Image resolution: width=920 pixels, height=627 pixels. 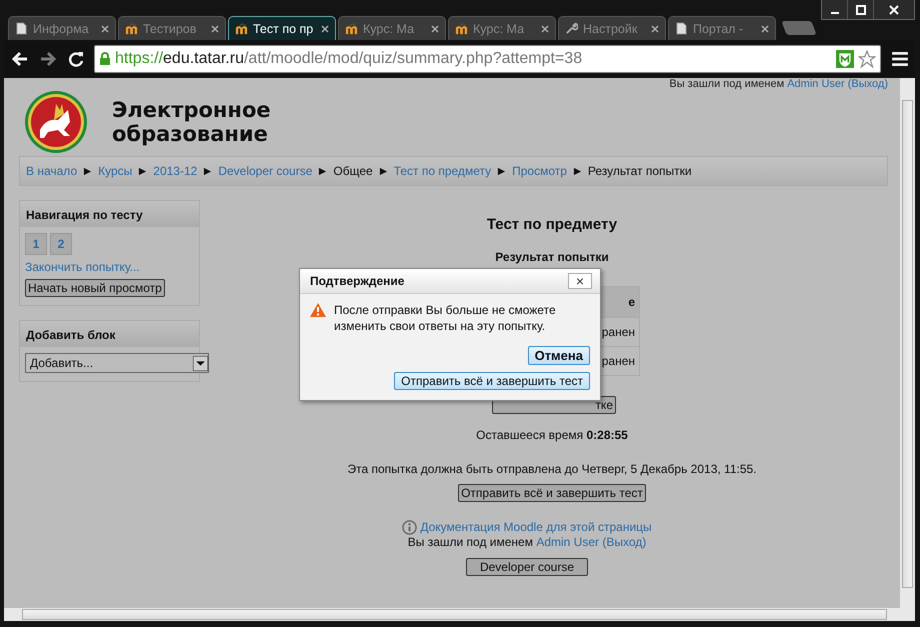 What do you see at coordinates (536, 527) in the screenshot?
I see `documentation-link: Документация Moodle для этой страницы` at bounding box center [536, 527].